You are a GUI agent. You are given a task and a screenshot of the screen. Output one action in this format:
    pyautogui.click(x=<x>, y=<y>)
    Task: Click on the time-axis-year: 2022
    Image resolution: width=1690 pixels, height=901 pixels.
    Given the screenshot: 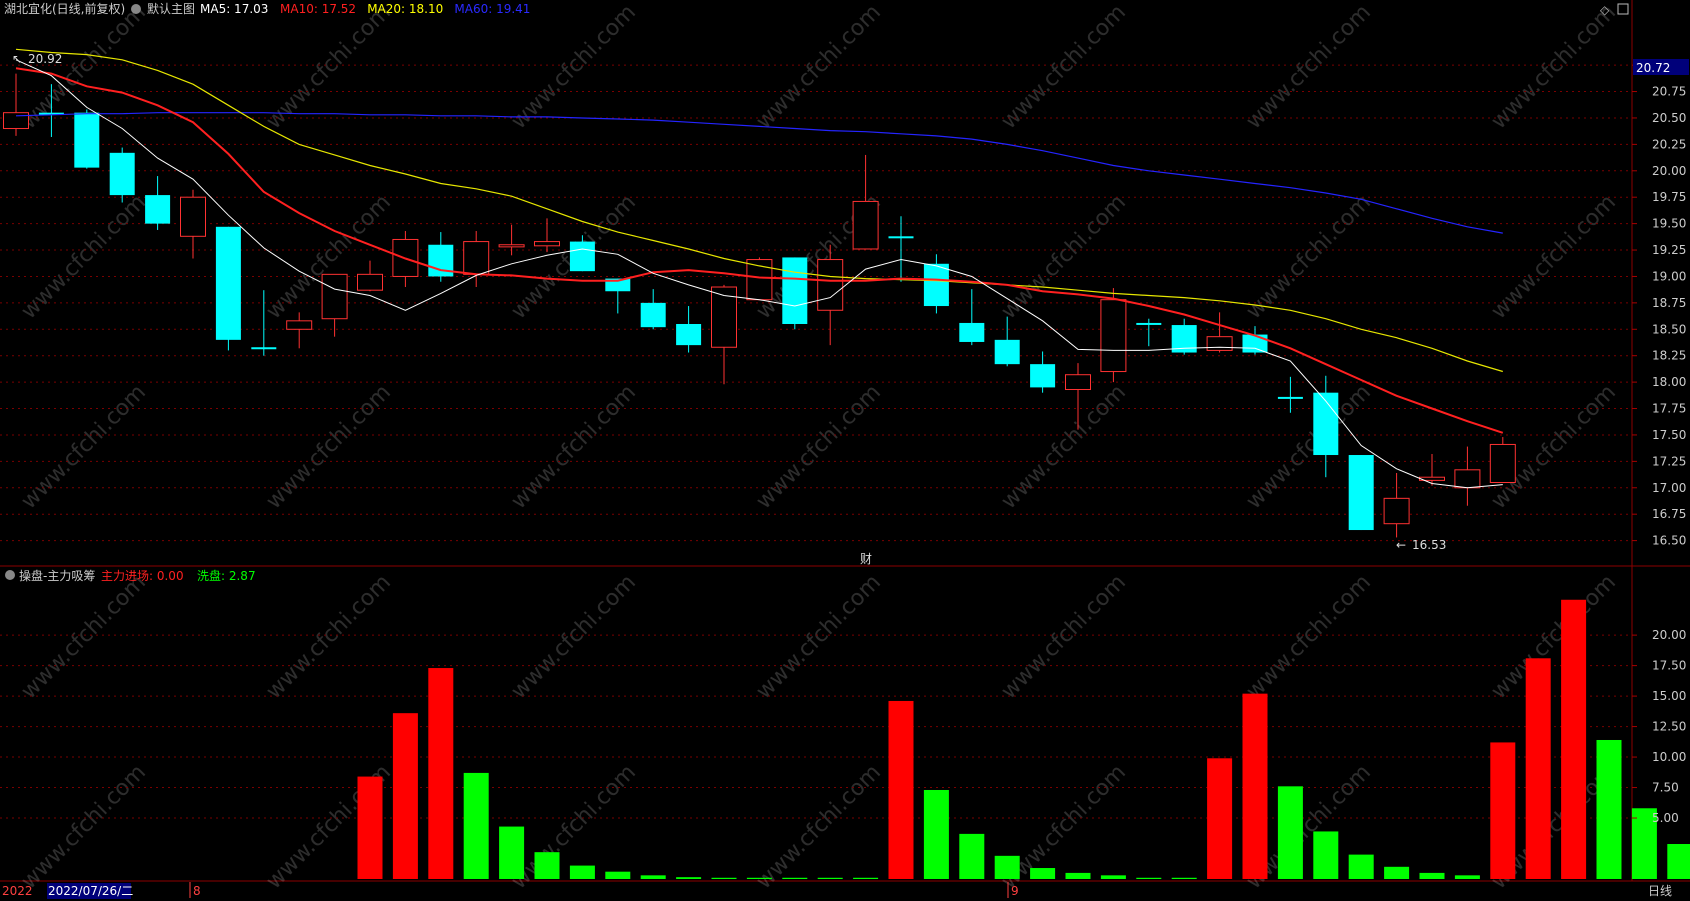 What is the action you would take?
    pyautogui.click(x=17, y=891)
    